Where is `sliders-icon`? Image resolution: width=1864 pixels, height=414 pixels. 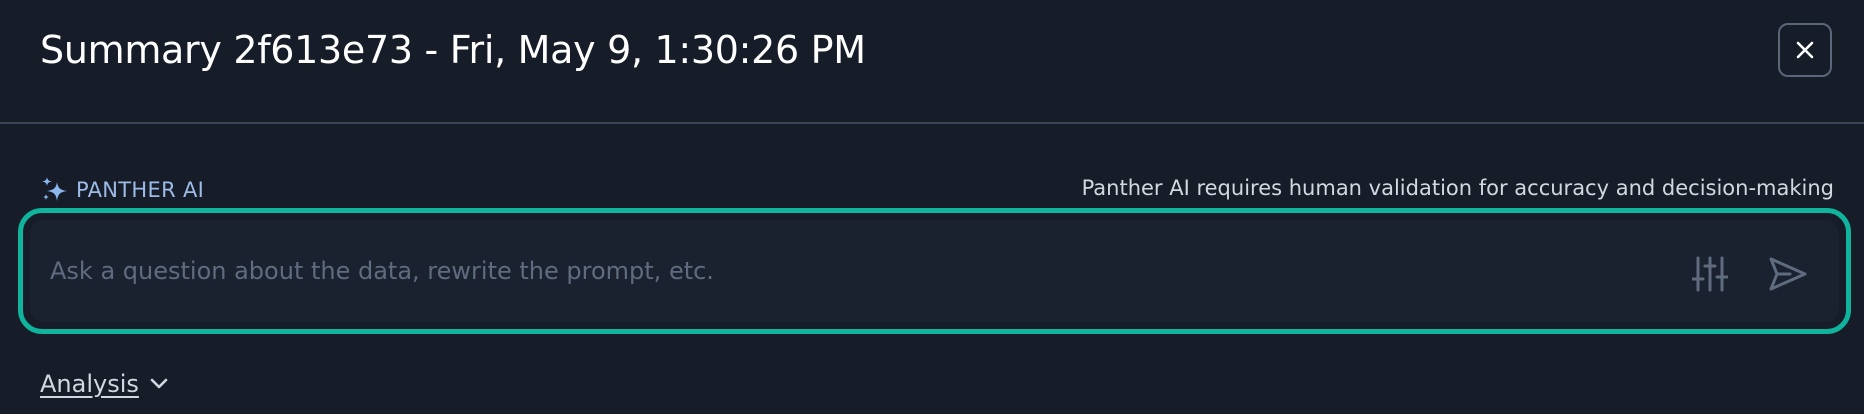 sliders-icon is located at coordinates (1710, 274).